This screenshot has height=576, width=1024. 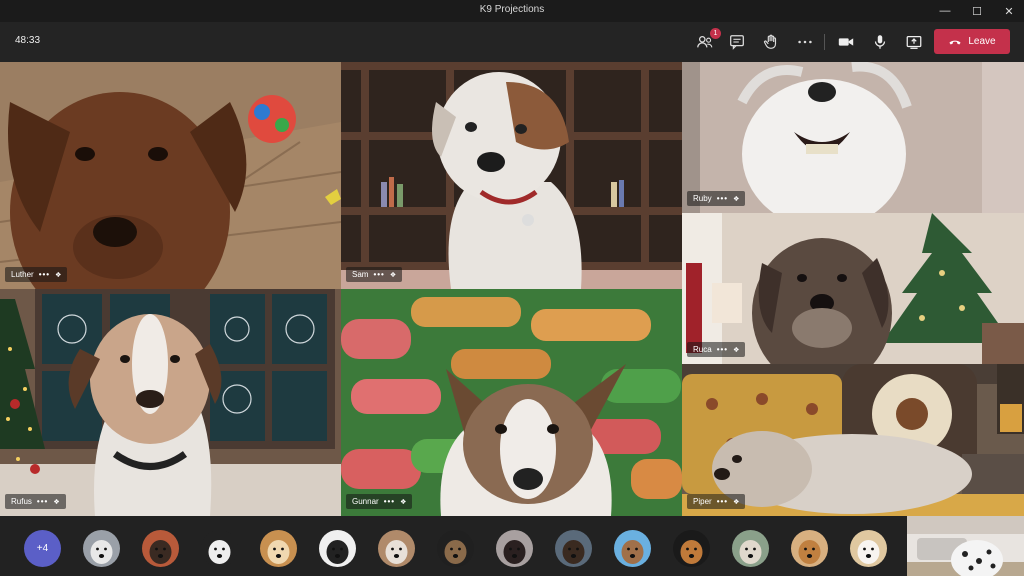 What do you see at coordinates (853, 137) in the screenshot?
I see `video-tile-ruby: Ruby ••• ❖` at bounding box center [853, 137].